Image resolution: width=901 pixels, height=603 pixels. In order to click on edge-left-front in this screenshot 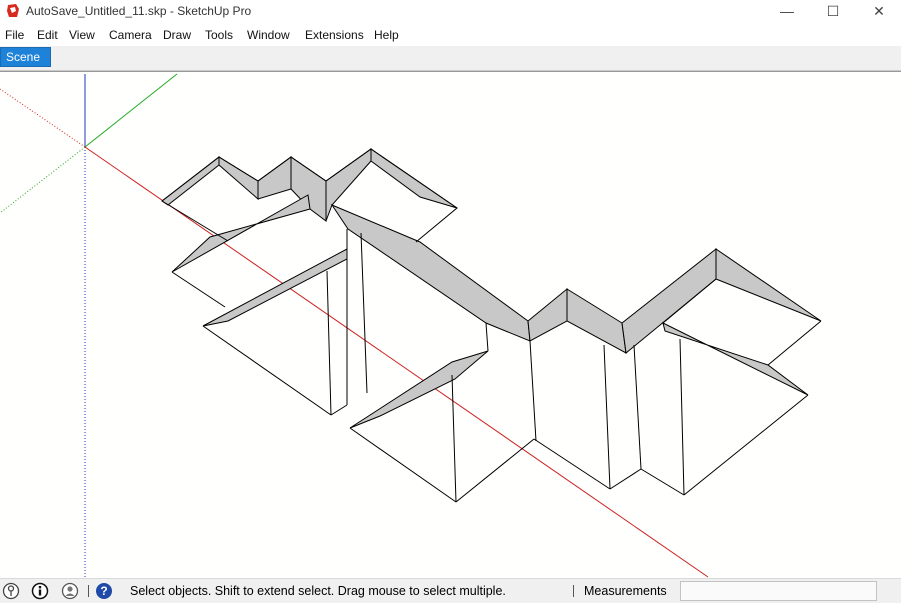, I will do `click(195, 221)`.